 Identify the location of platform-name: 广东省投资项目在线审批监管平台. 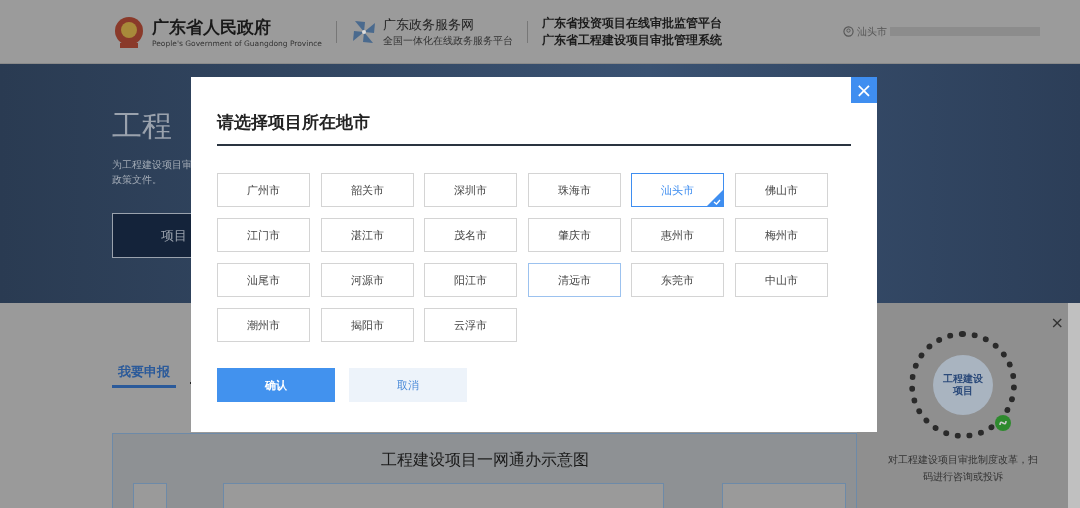
(631, 23).